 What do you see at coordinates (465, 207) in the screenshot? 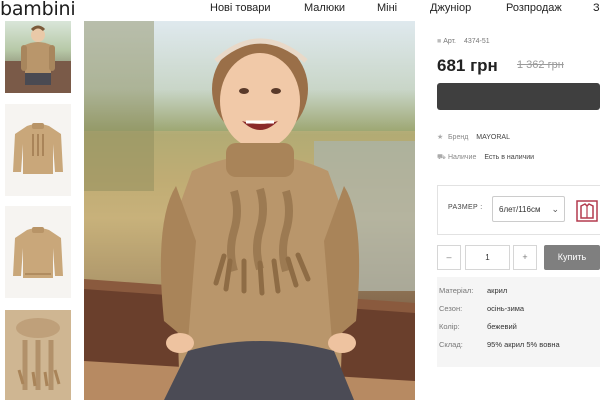
I see `size-label: РАЗМЕР :` at bounding box center [465, 207].